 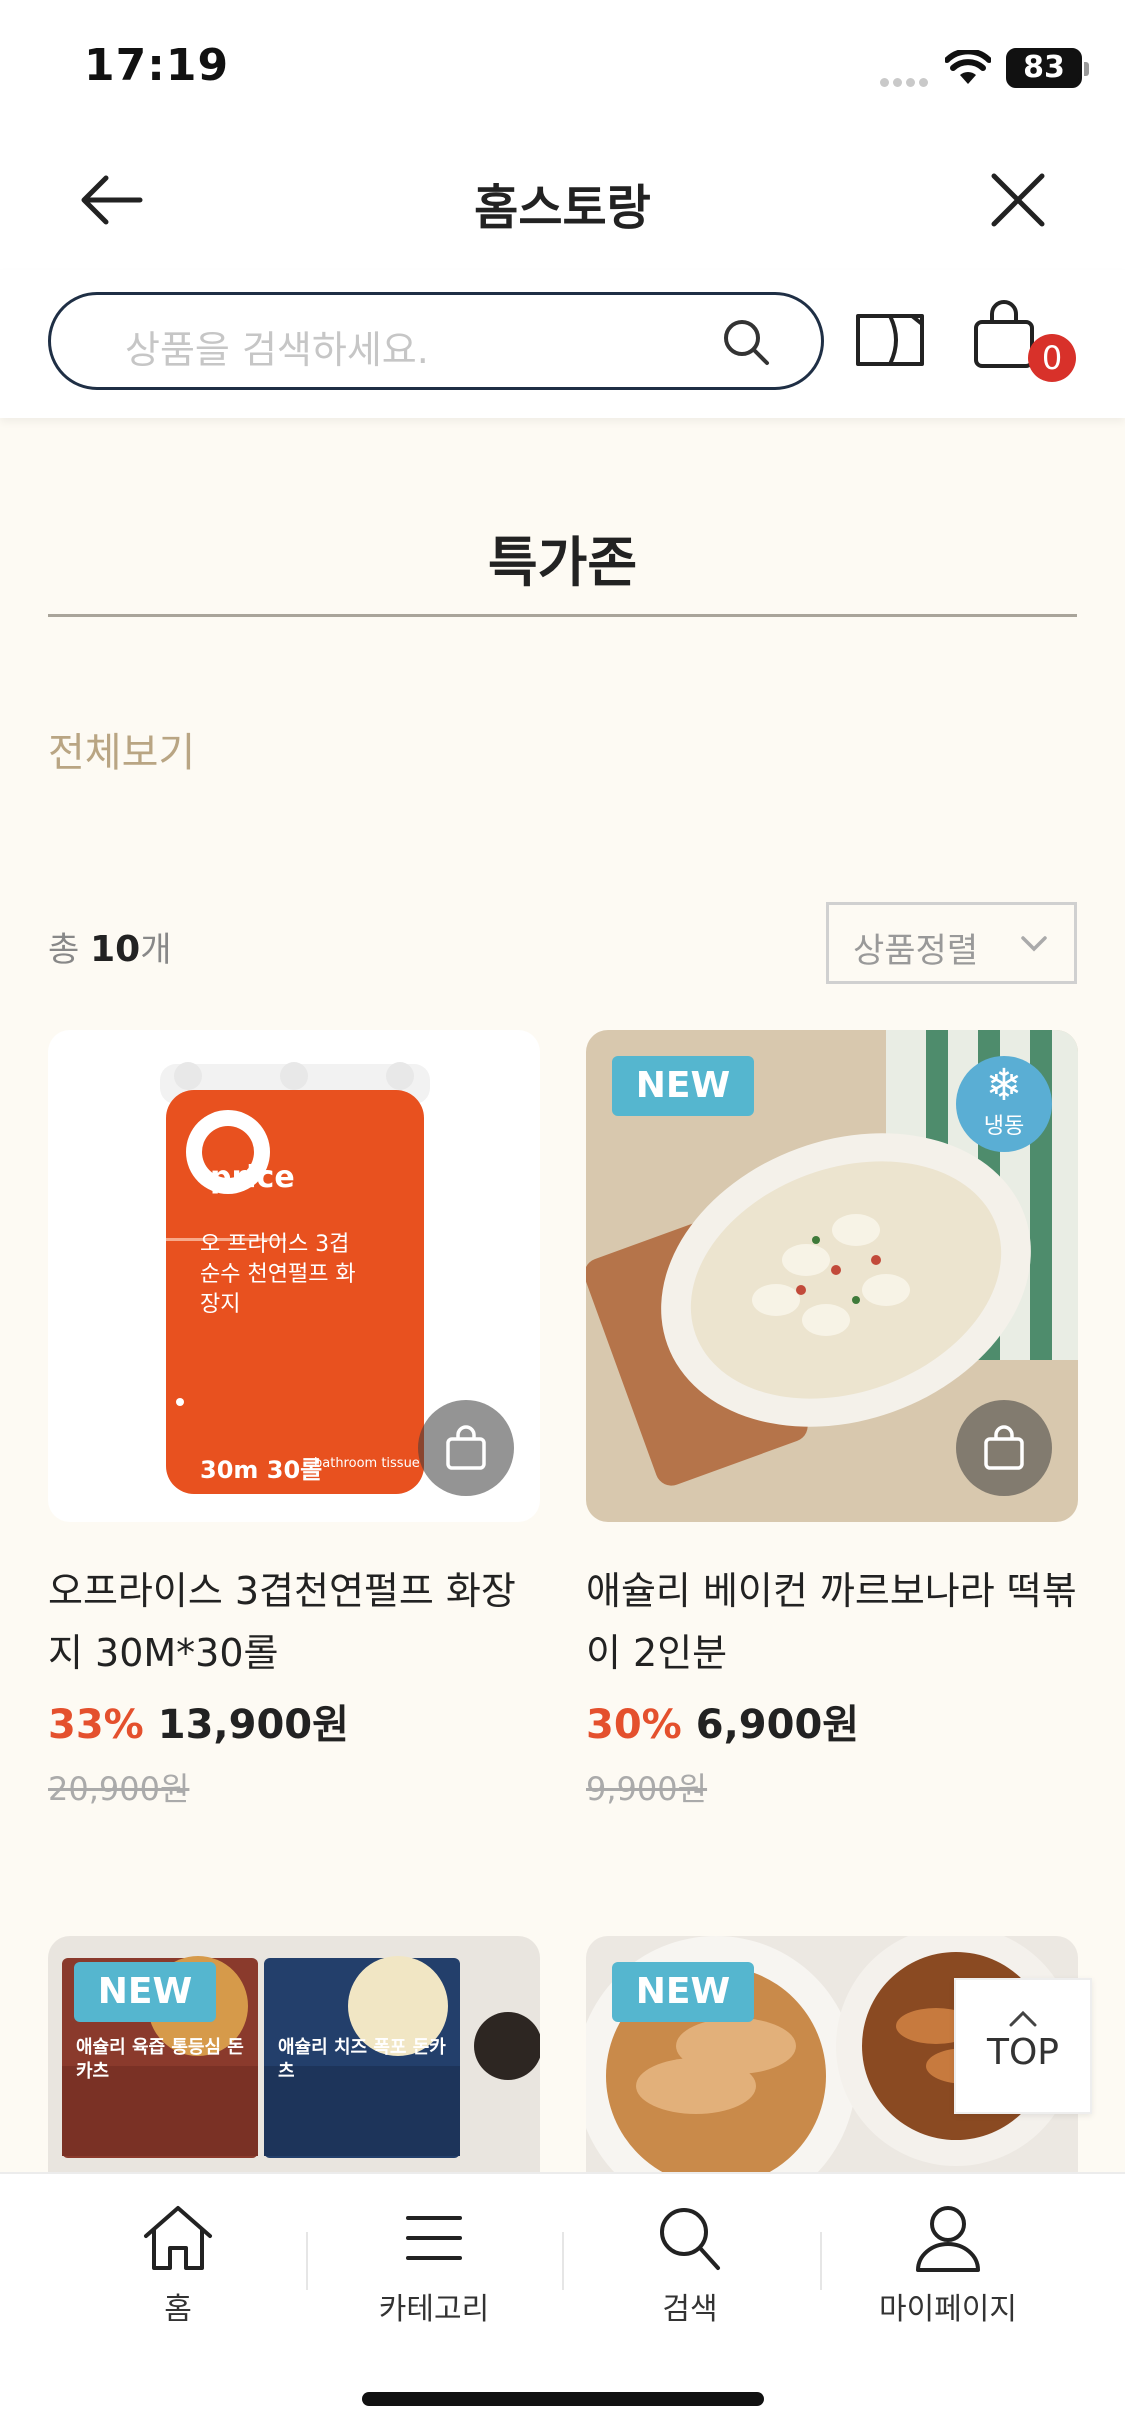 I want to click on search-bar-row: 상품을 검색하세요. 0, so click(x=562, y=344).